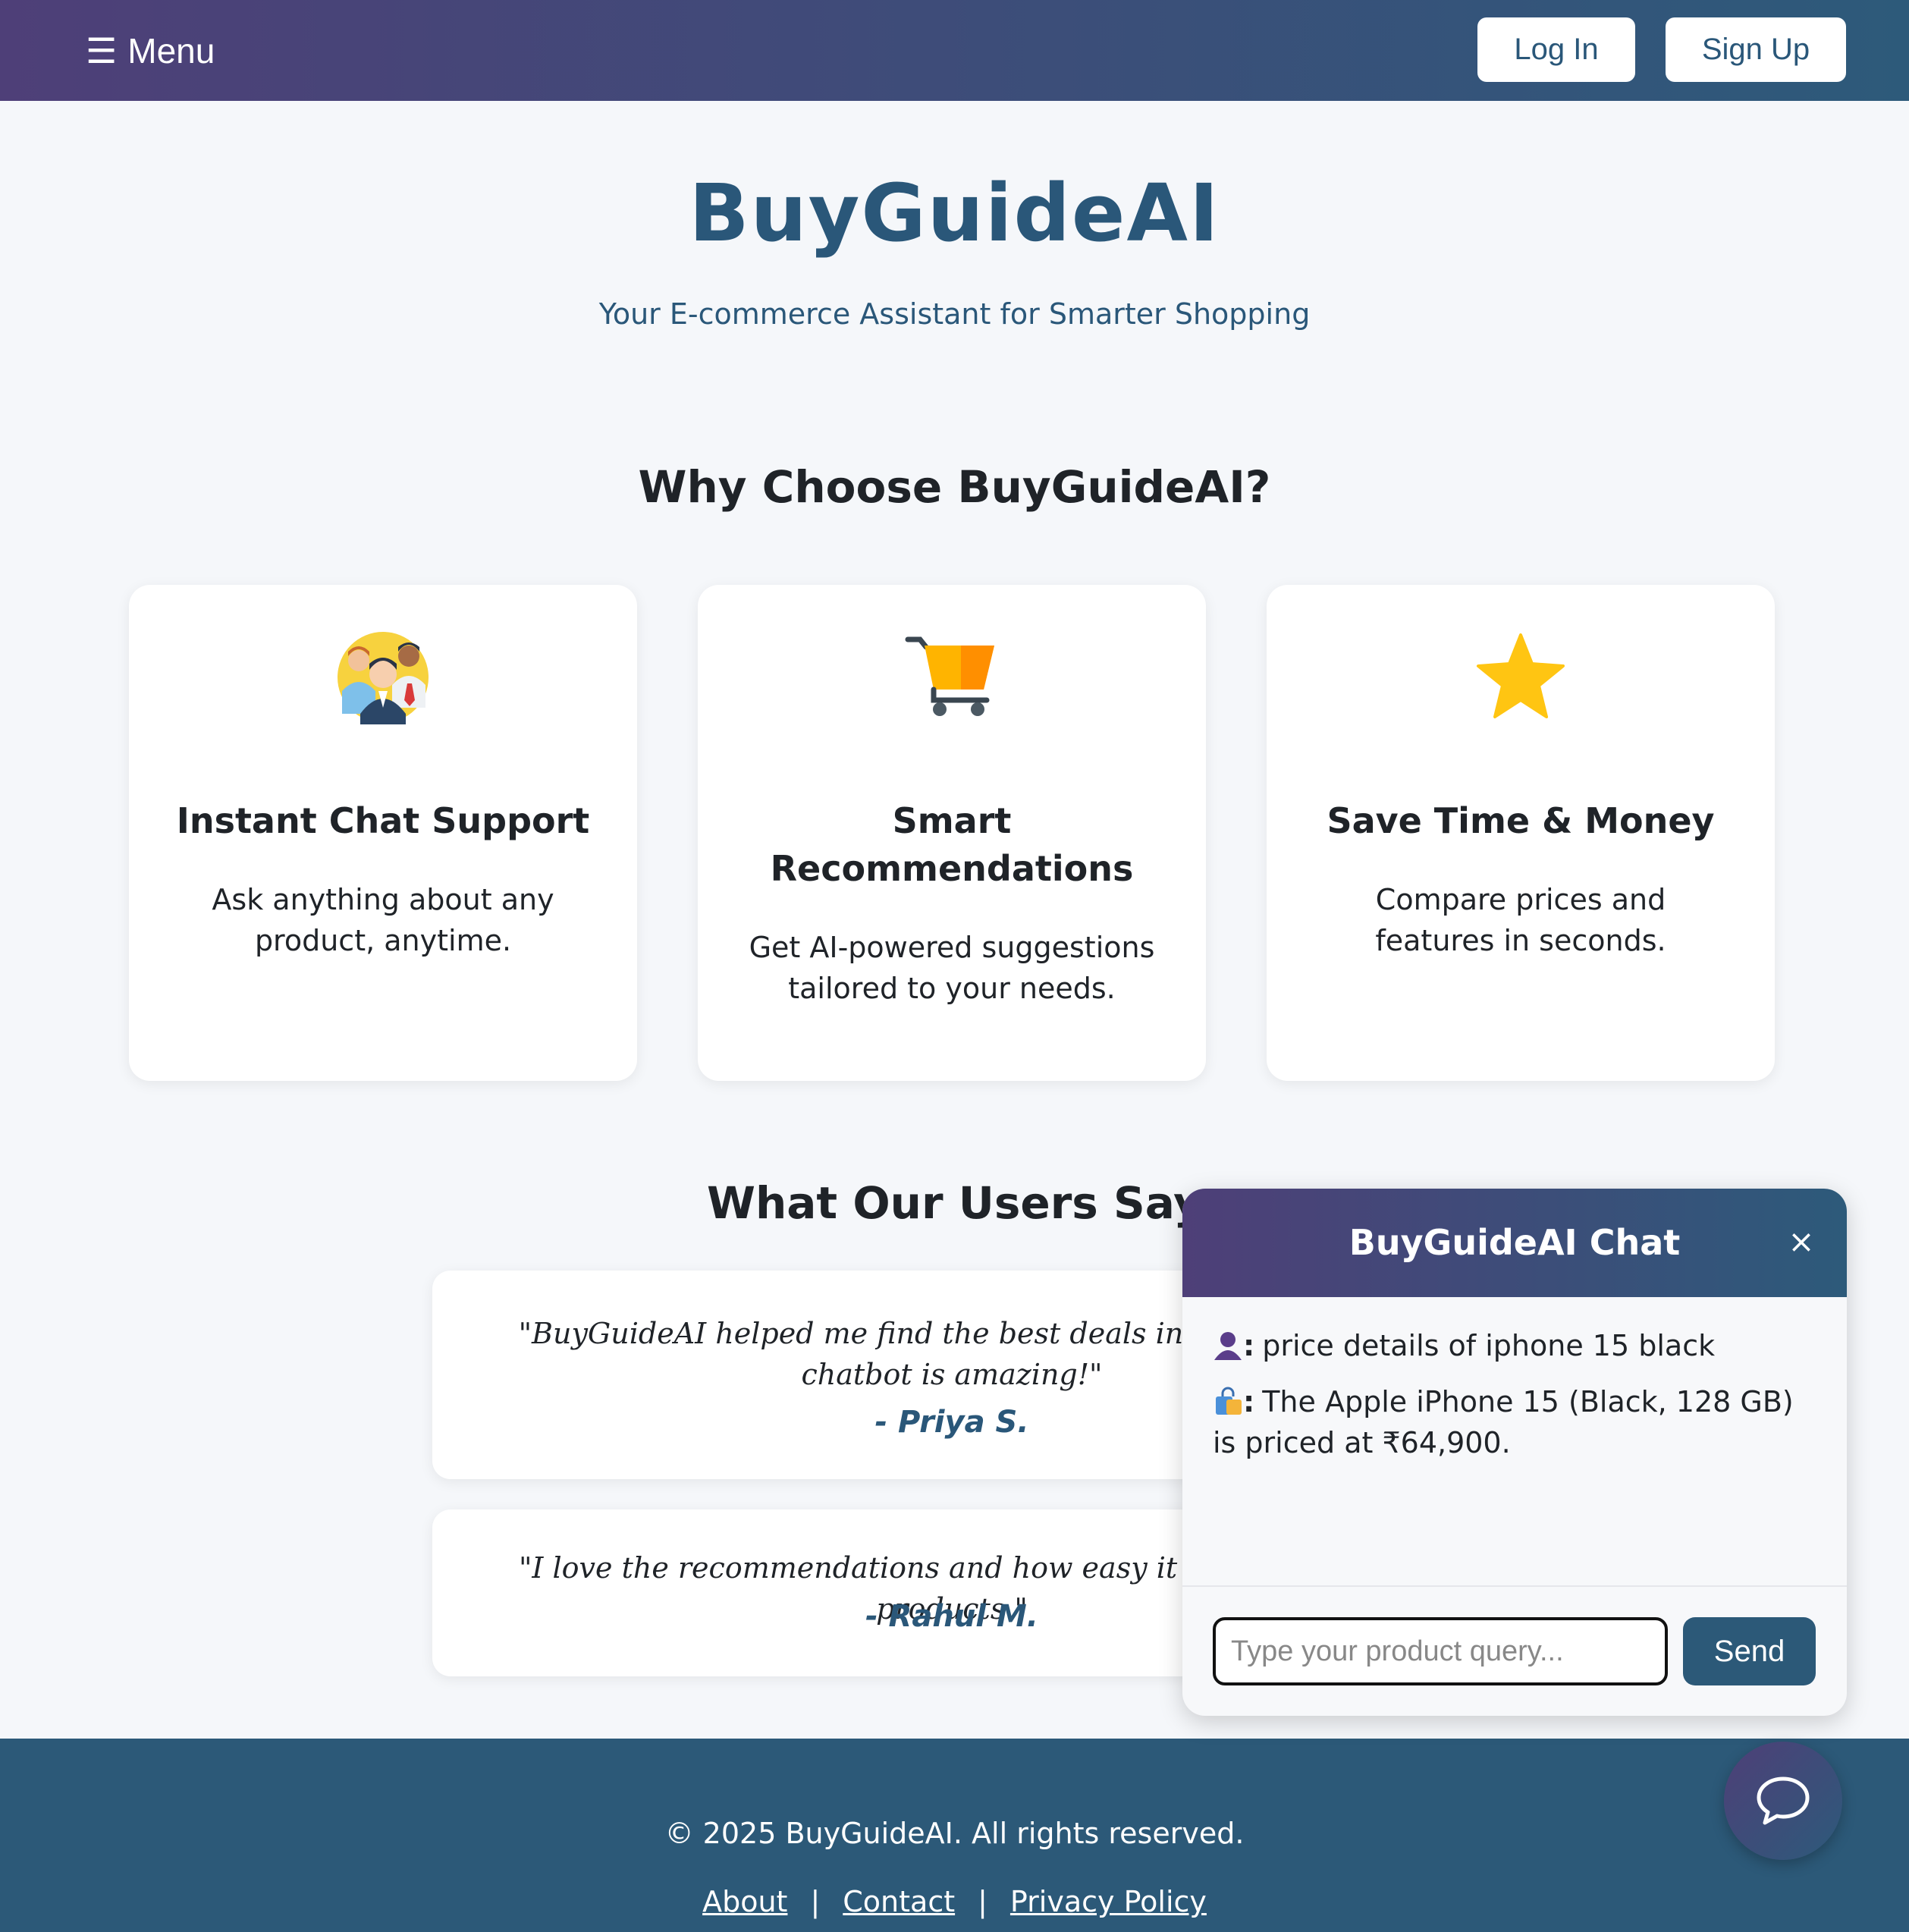 The height and width of the screenshot is (1932, 1909). Describe the element at coordinates (1556, 49) in the screenshot. I see `login-button: Log In` at that location.